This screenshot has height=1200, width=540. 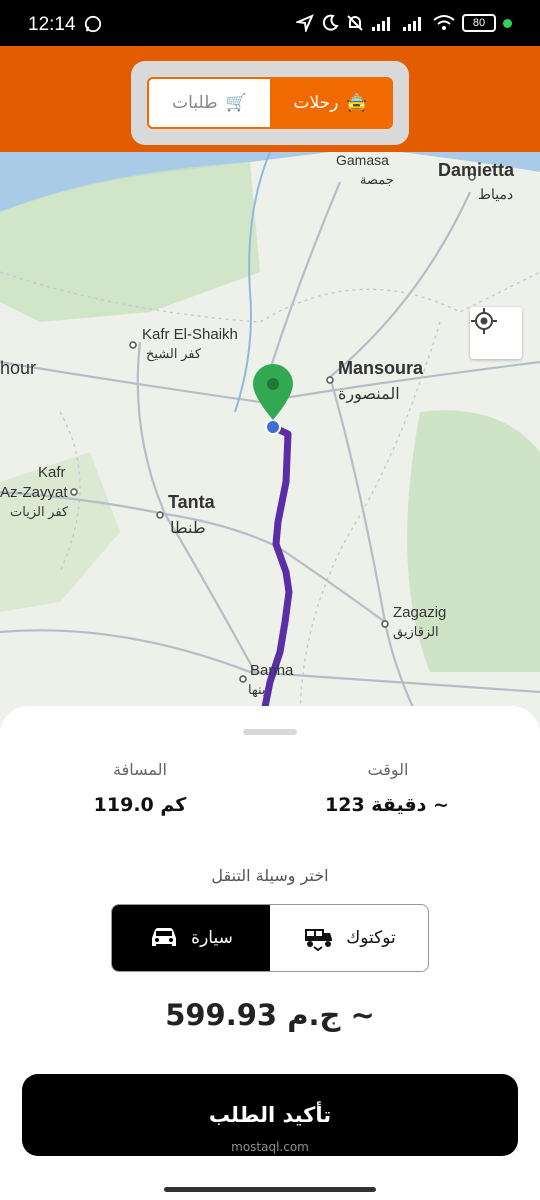 I want to click on taxi-icon: 🚖, so click(x=357, y=103).